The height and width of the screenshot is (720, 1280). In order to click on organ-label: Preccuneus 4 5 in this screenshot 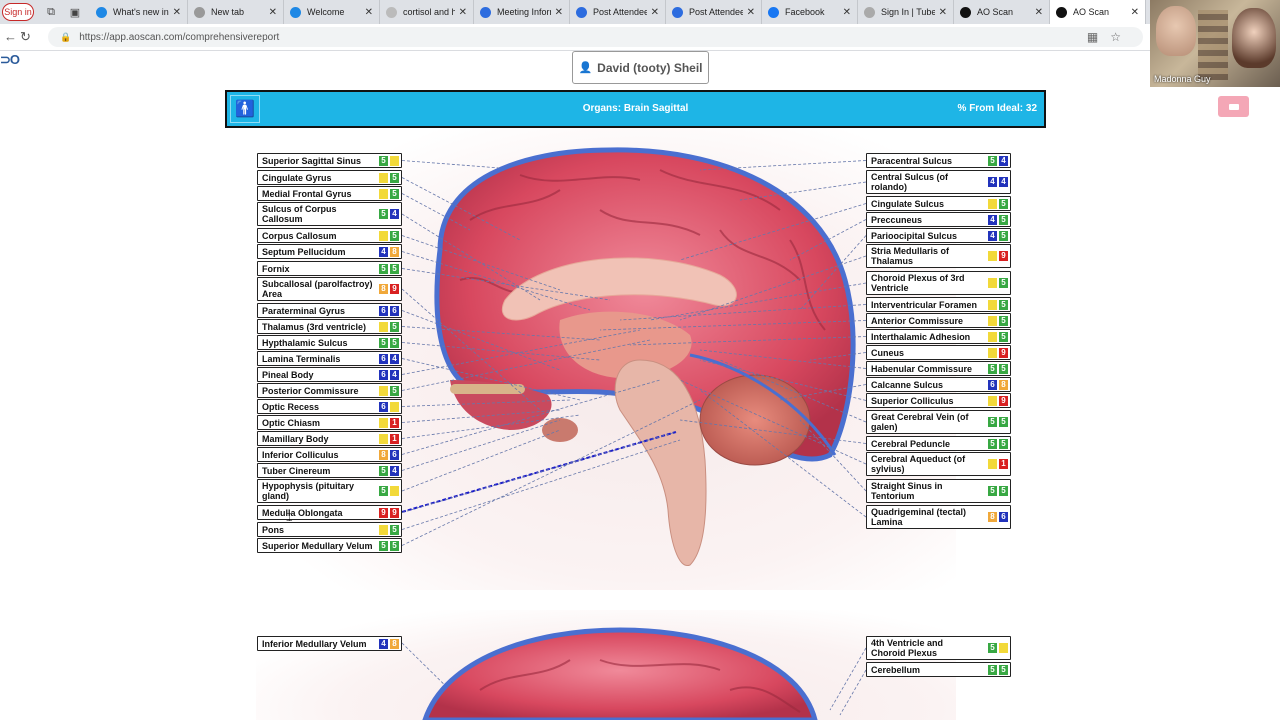, I will do `click(938, 219)`.